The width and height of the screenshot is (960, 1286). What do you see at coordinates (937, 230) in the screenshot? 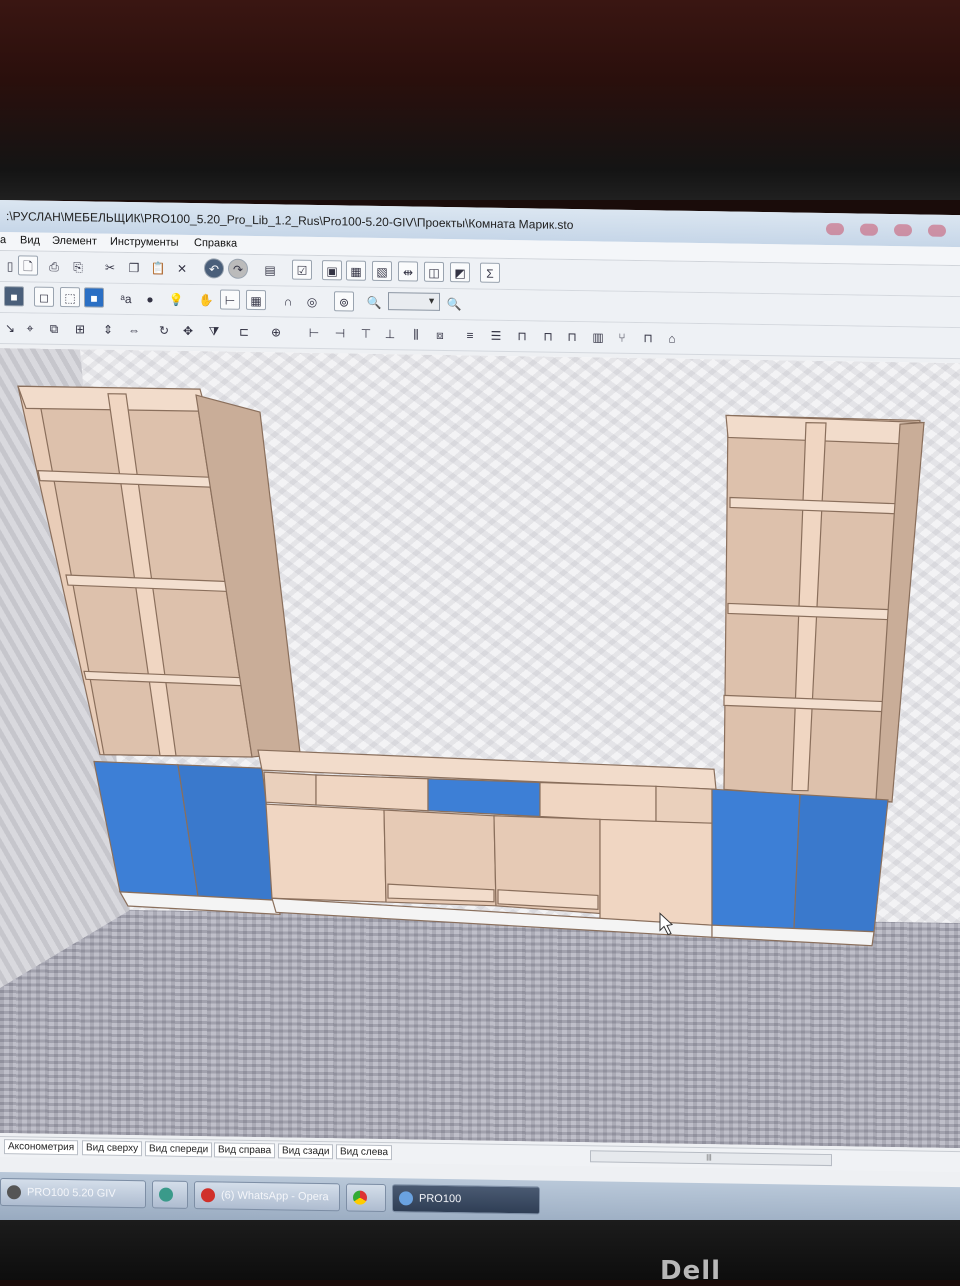
I see `extra-button` at bounding box center [937, 230].